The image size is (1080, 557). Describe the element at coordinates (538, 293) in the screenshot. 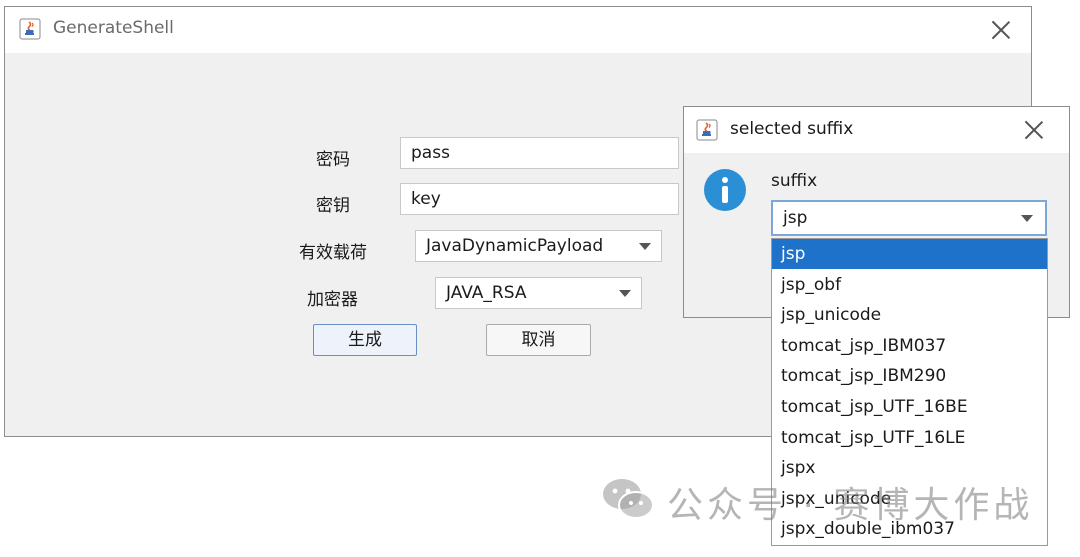

I see `cryption-select: JAVA_RSA` at that location.